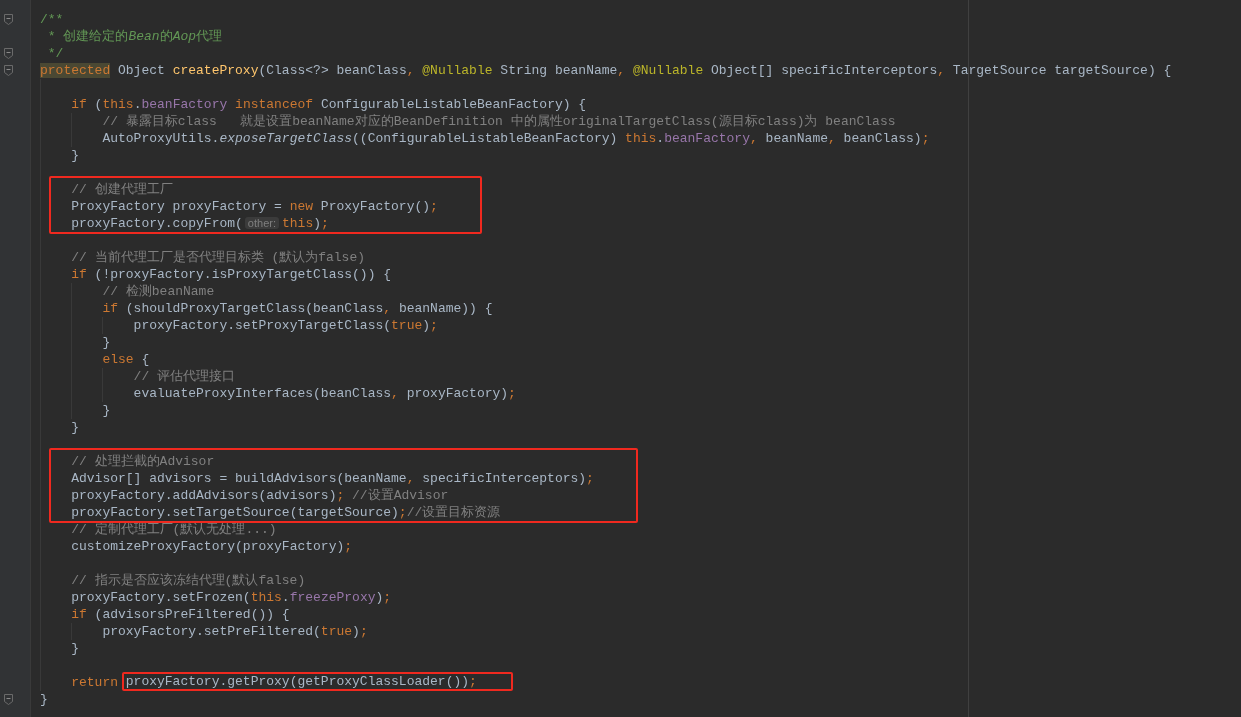  Describe the element at coordinates (235, 631) in the screenshot. I see `code-line: proxyFactory.setPreFiltered(true);` at that location.